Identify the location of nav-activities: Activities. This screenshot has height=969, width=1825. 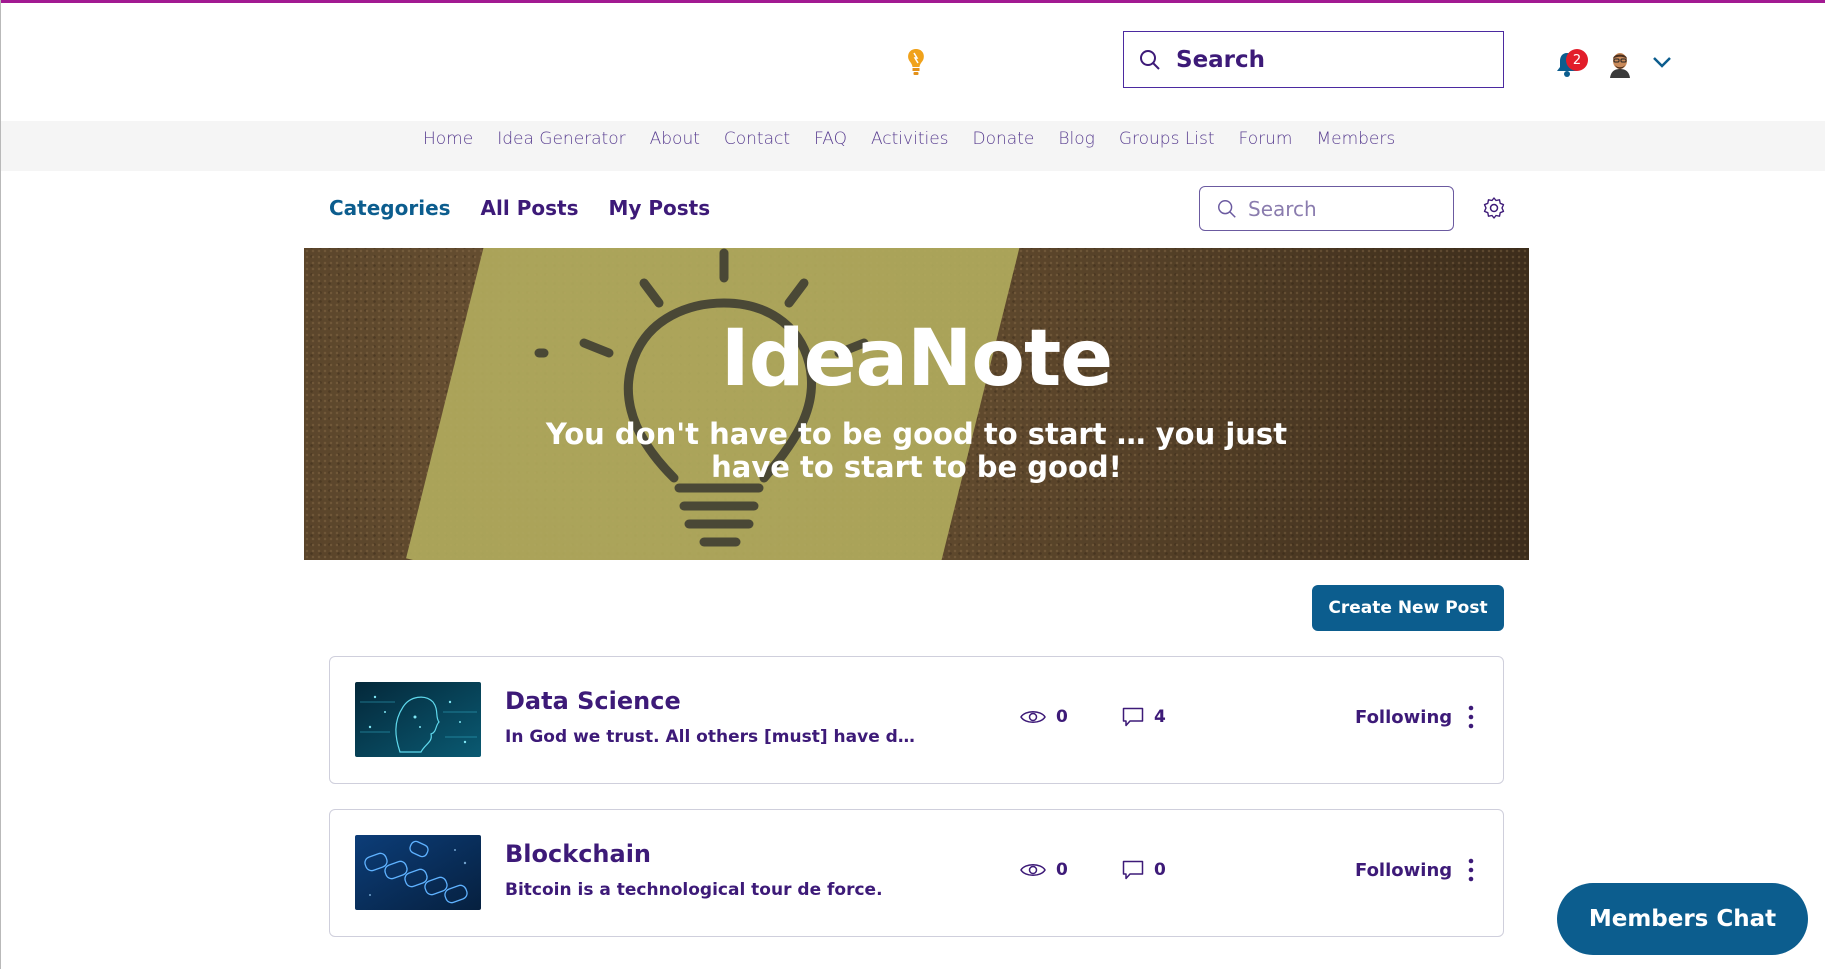
(910, 139).